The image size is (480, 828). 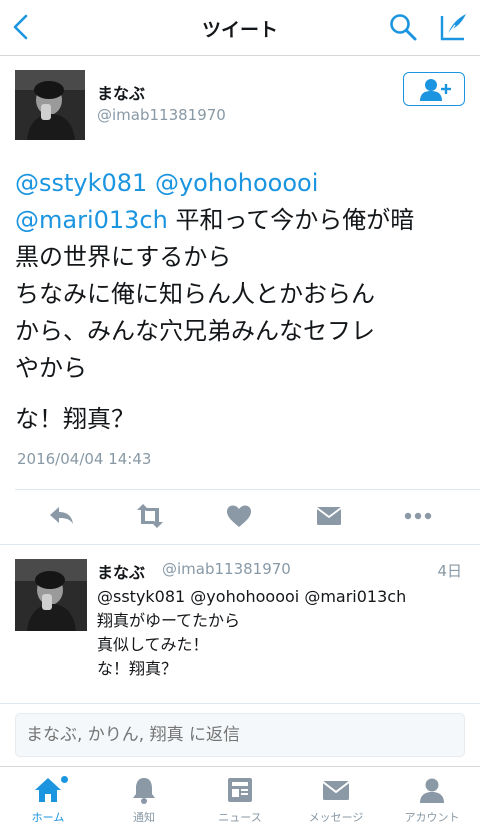 I want to click on reply-text-line: な！翔真？, so click(x=137, y=668).